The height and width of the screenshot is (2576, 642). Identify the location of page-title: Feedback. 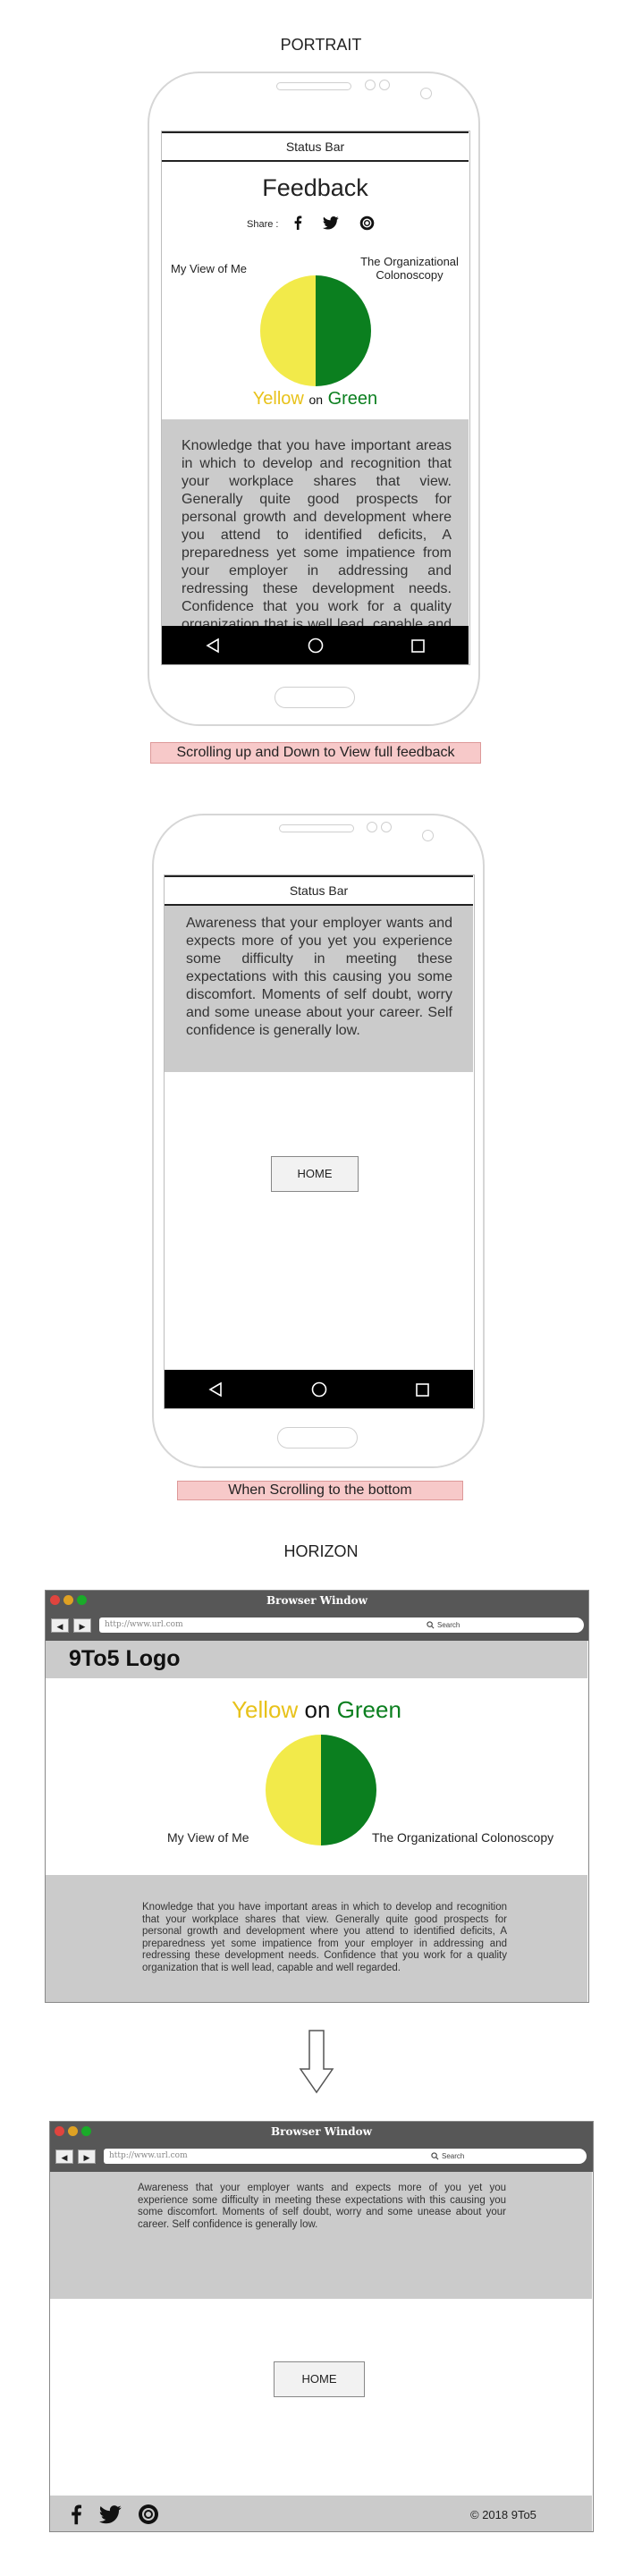
(315, 187).